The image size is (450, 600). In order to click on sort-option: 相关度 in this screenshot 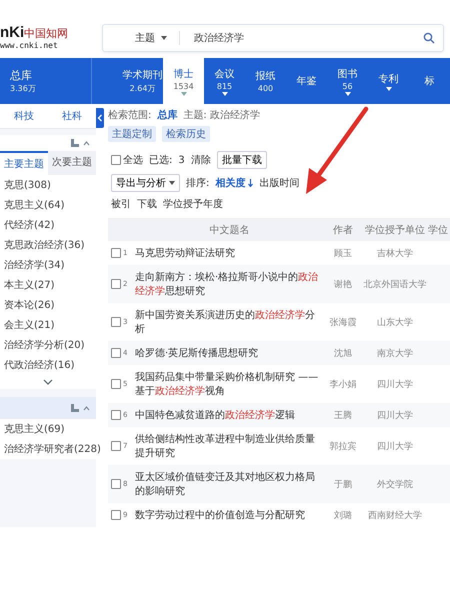, I will do `click(234, 183)`.